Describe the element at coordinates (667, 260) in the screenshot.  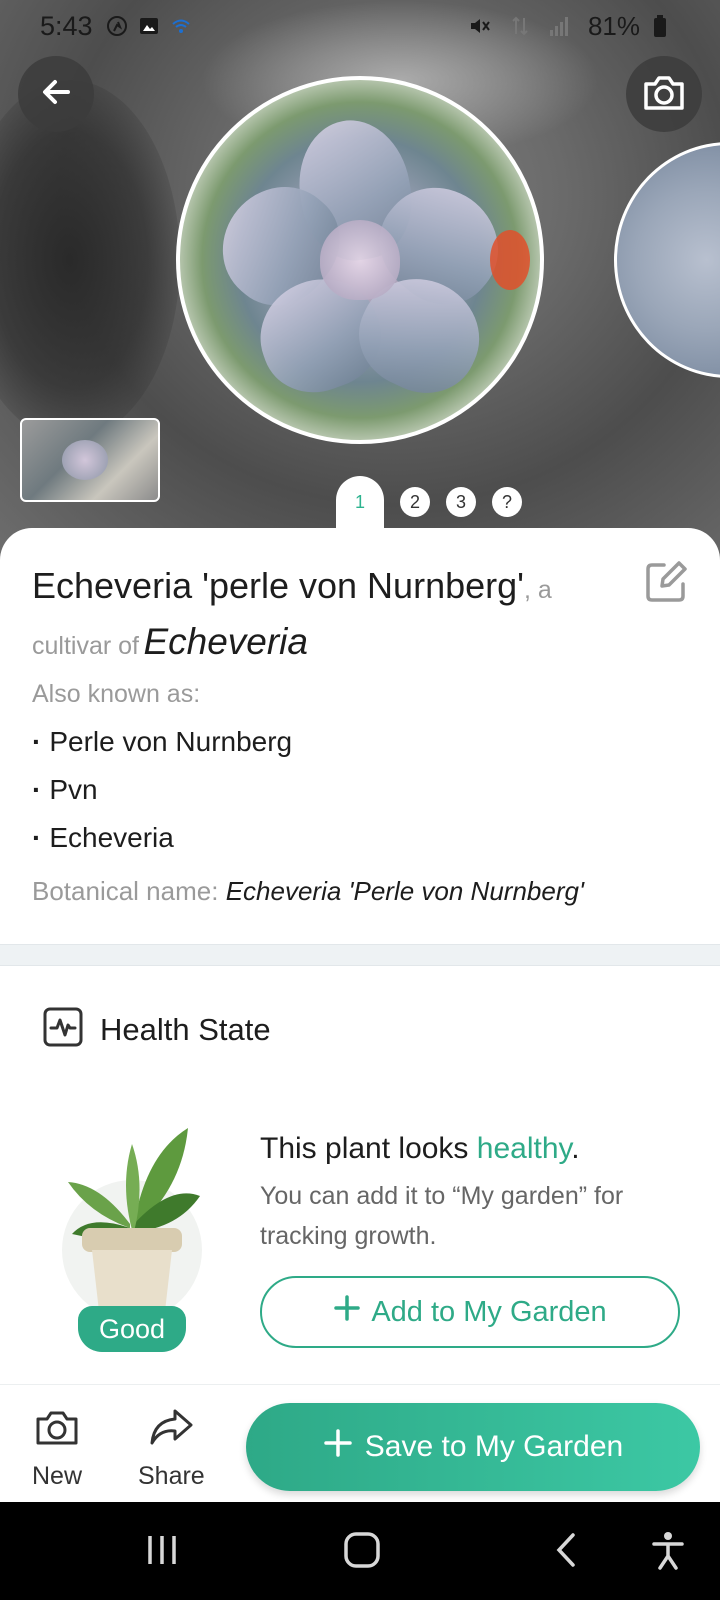
I see `plant-photo-next` at that location.